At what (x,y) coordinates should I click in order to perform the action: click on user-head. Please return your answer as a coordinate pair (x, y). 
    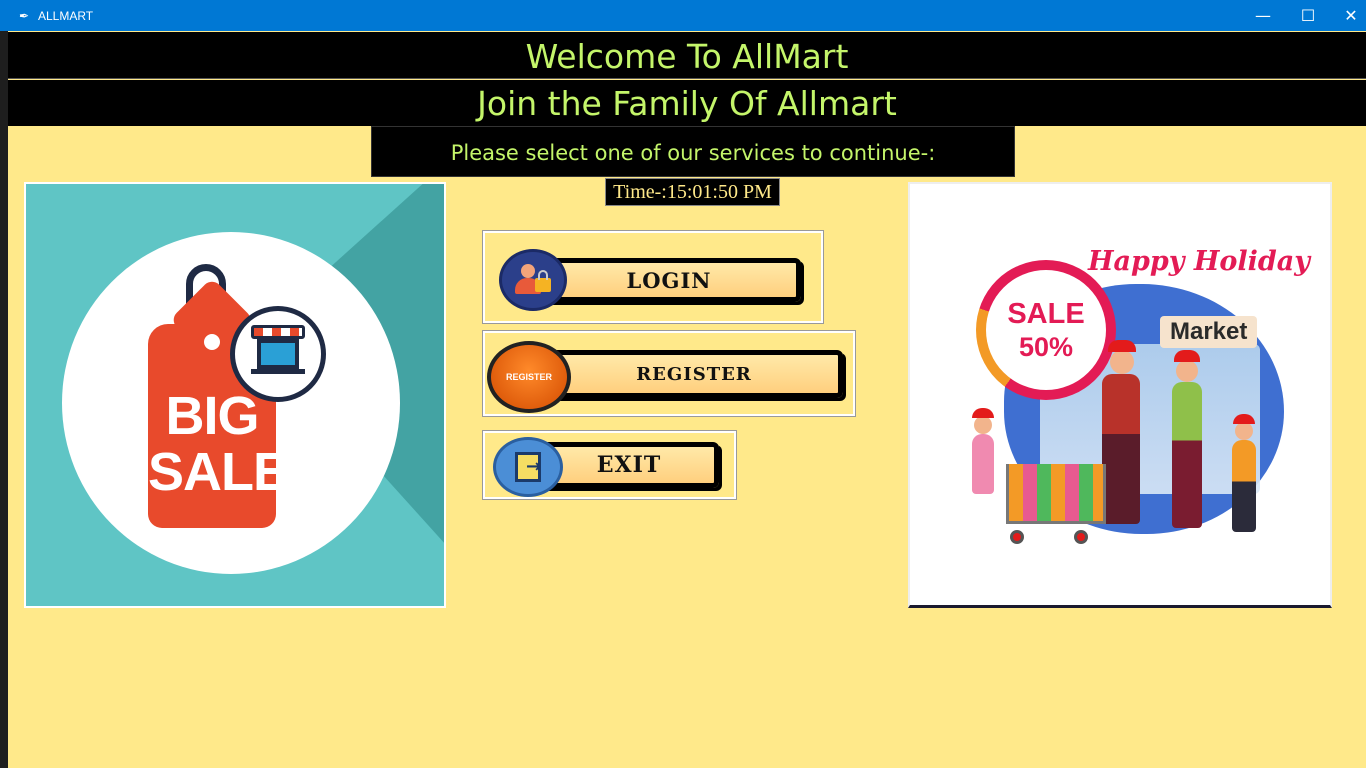
    Looking at the image, I should click on (528, 271).